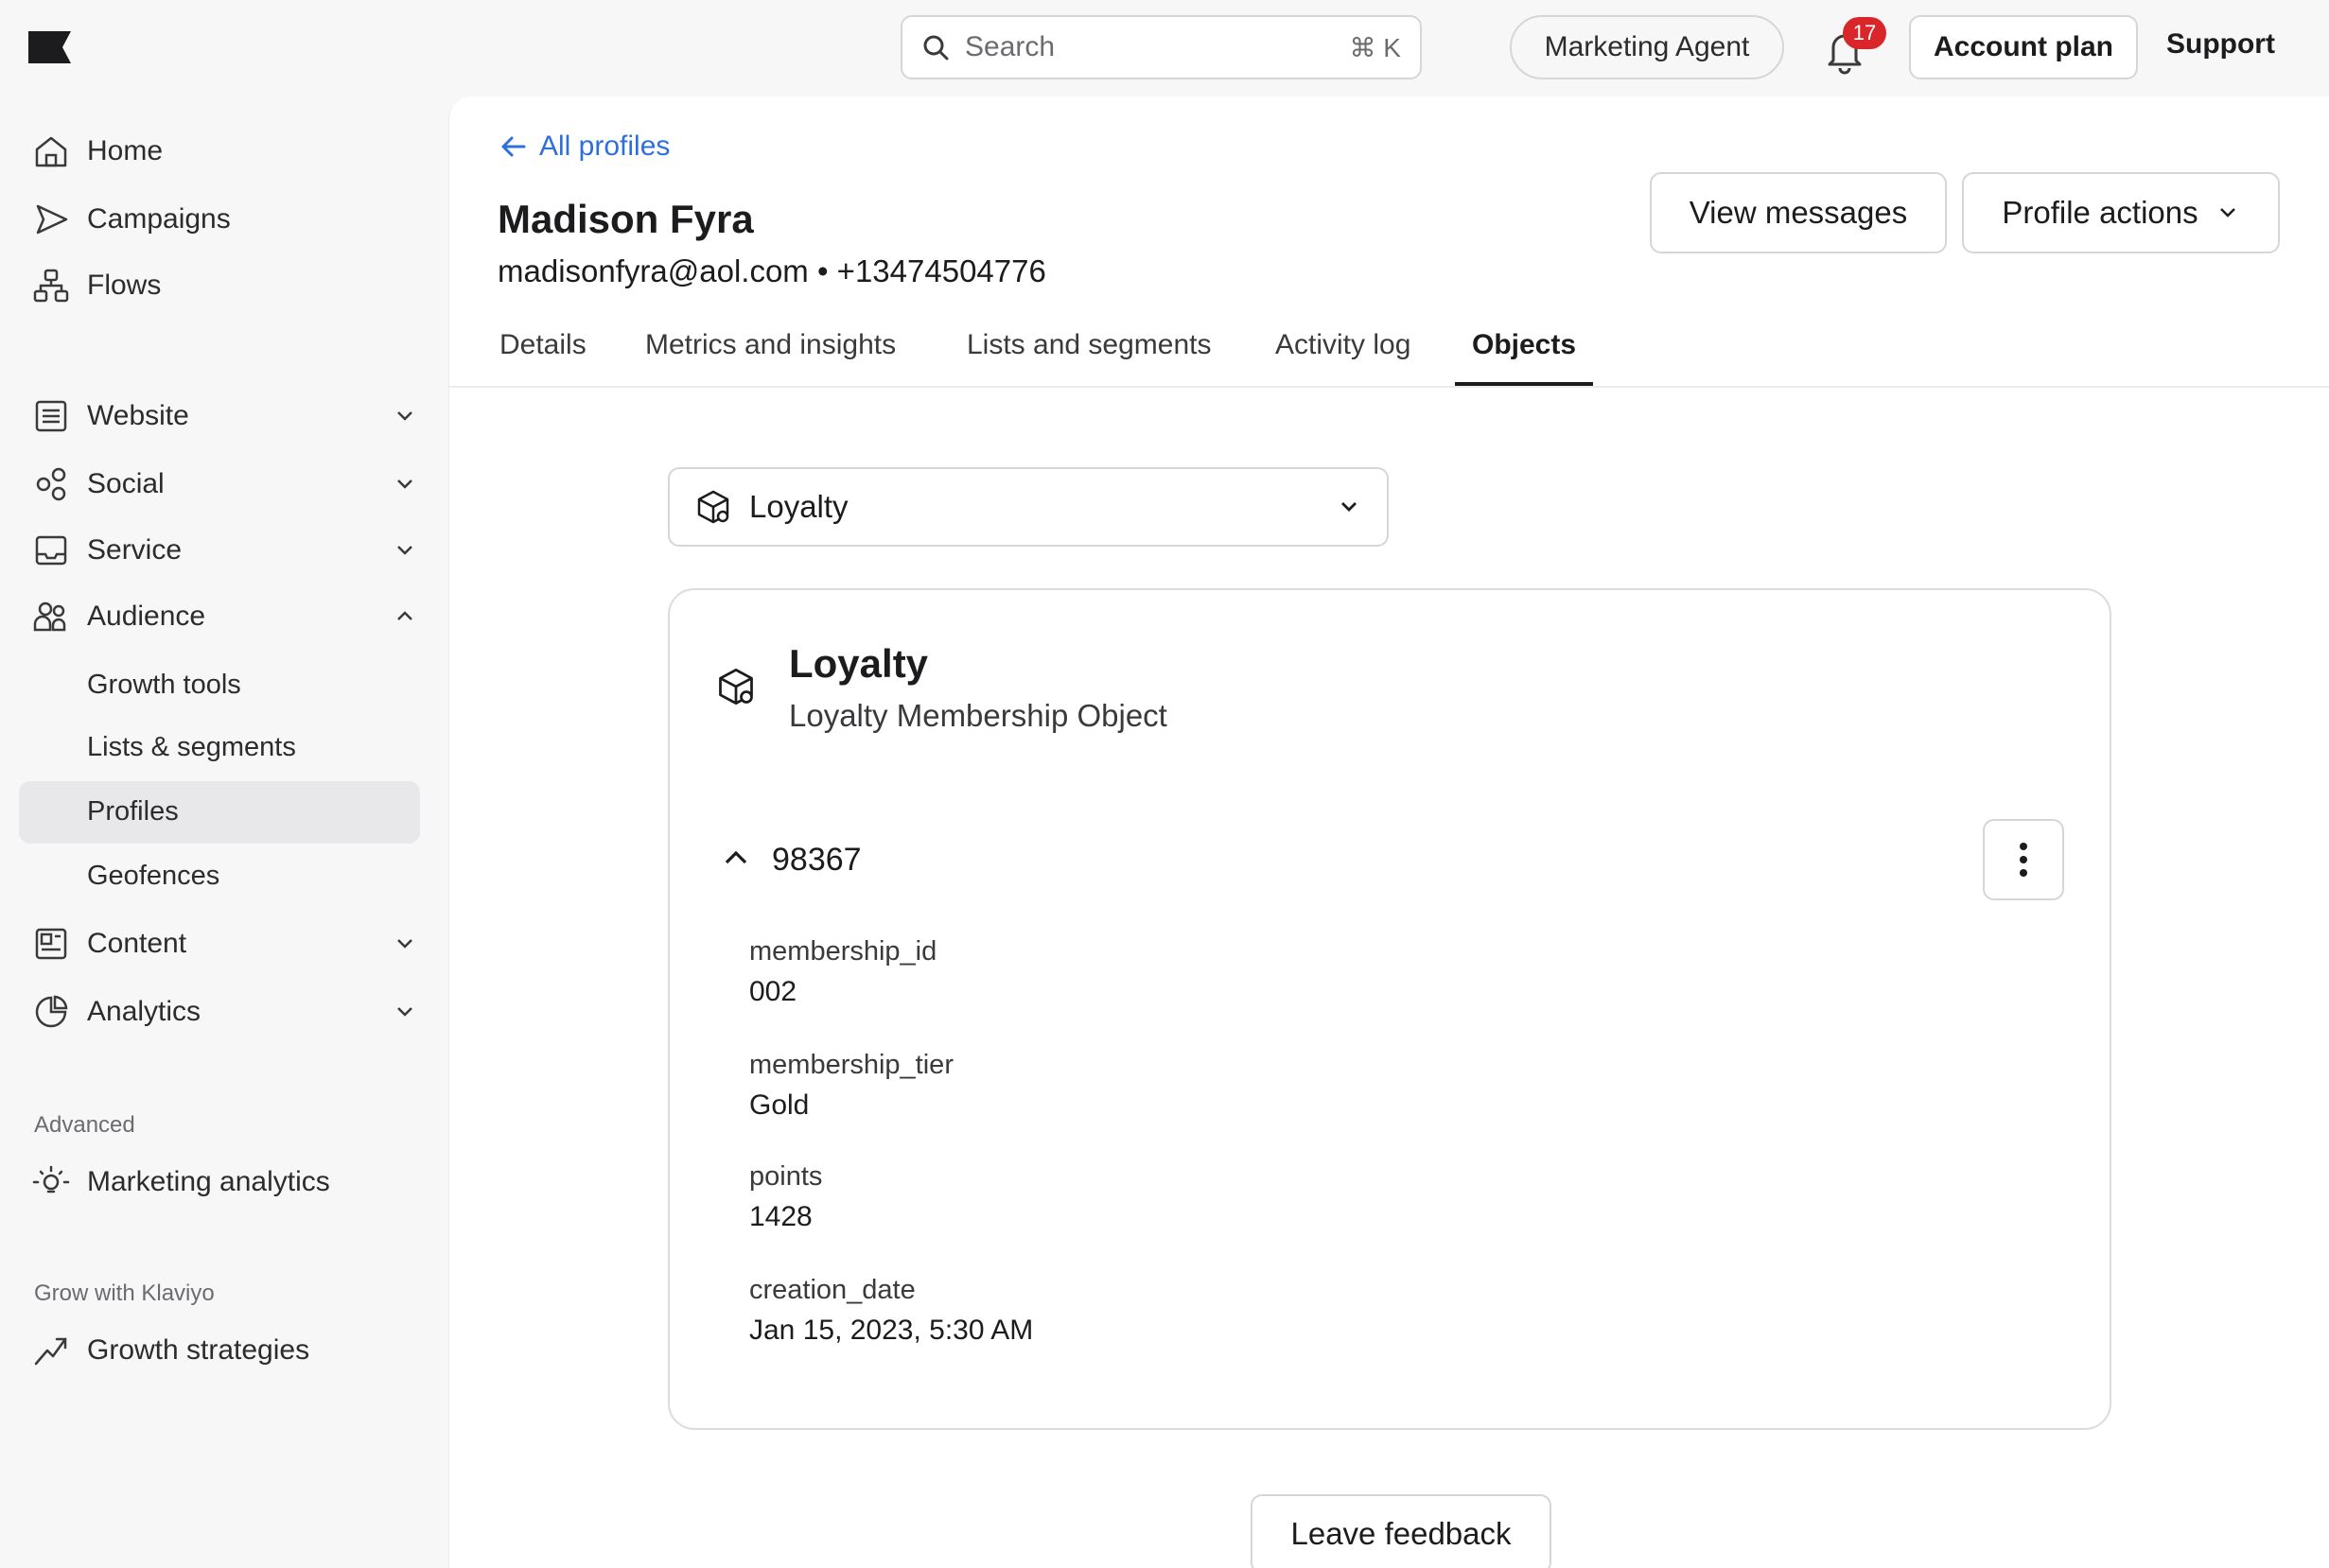  Describe the element at coordinates (891, 1330) in the screenshot. I see `field-value: Jan 15, 2023, 5:30 AM` at that location.